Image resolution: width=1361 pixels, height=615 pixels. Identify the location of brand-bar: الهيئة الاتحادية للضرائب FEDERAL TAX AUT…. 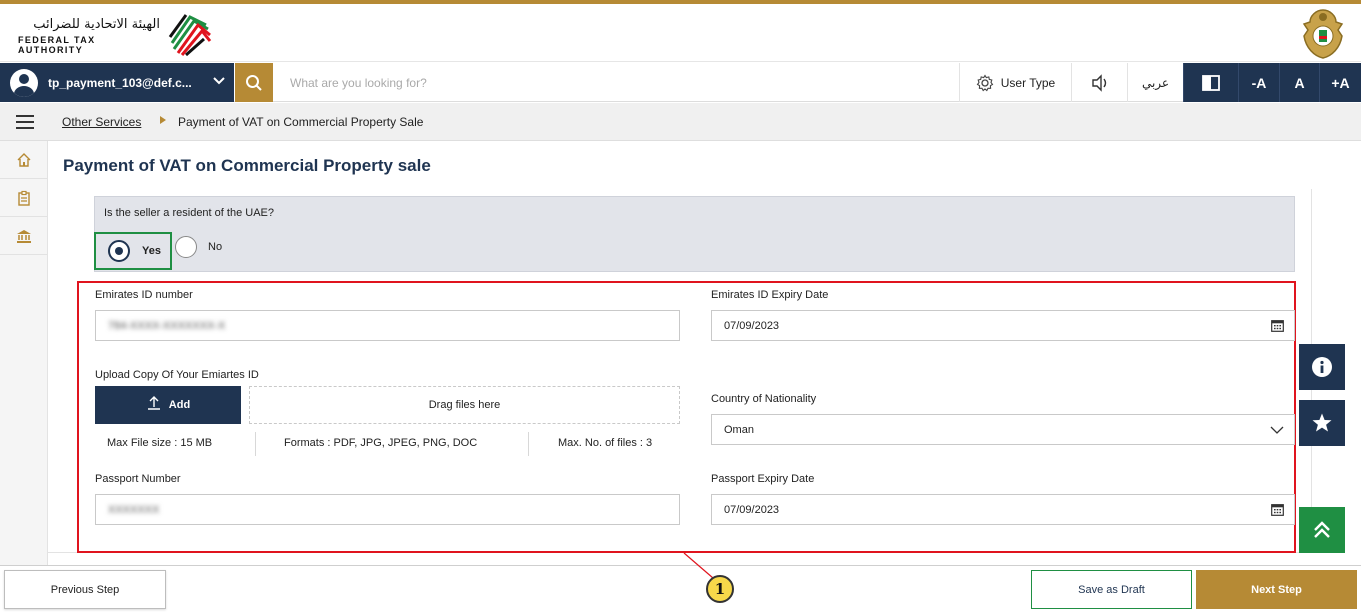
(680, 33).